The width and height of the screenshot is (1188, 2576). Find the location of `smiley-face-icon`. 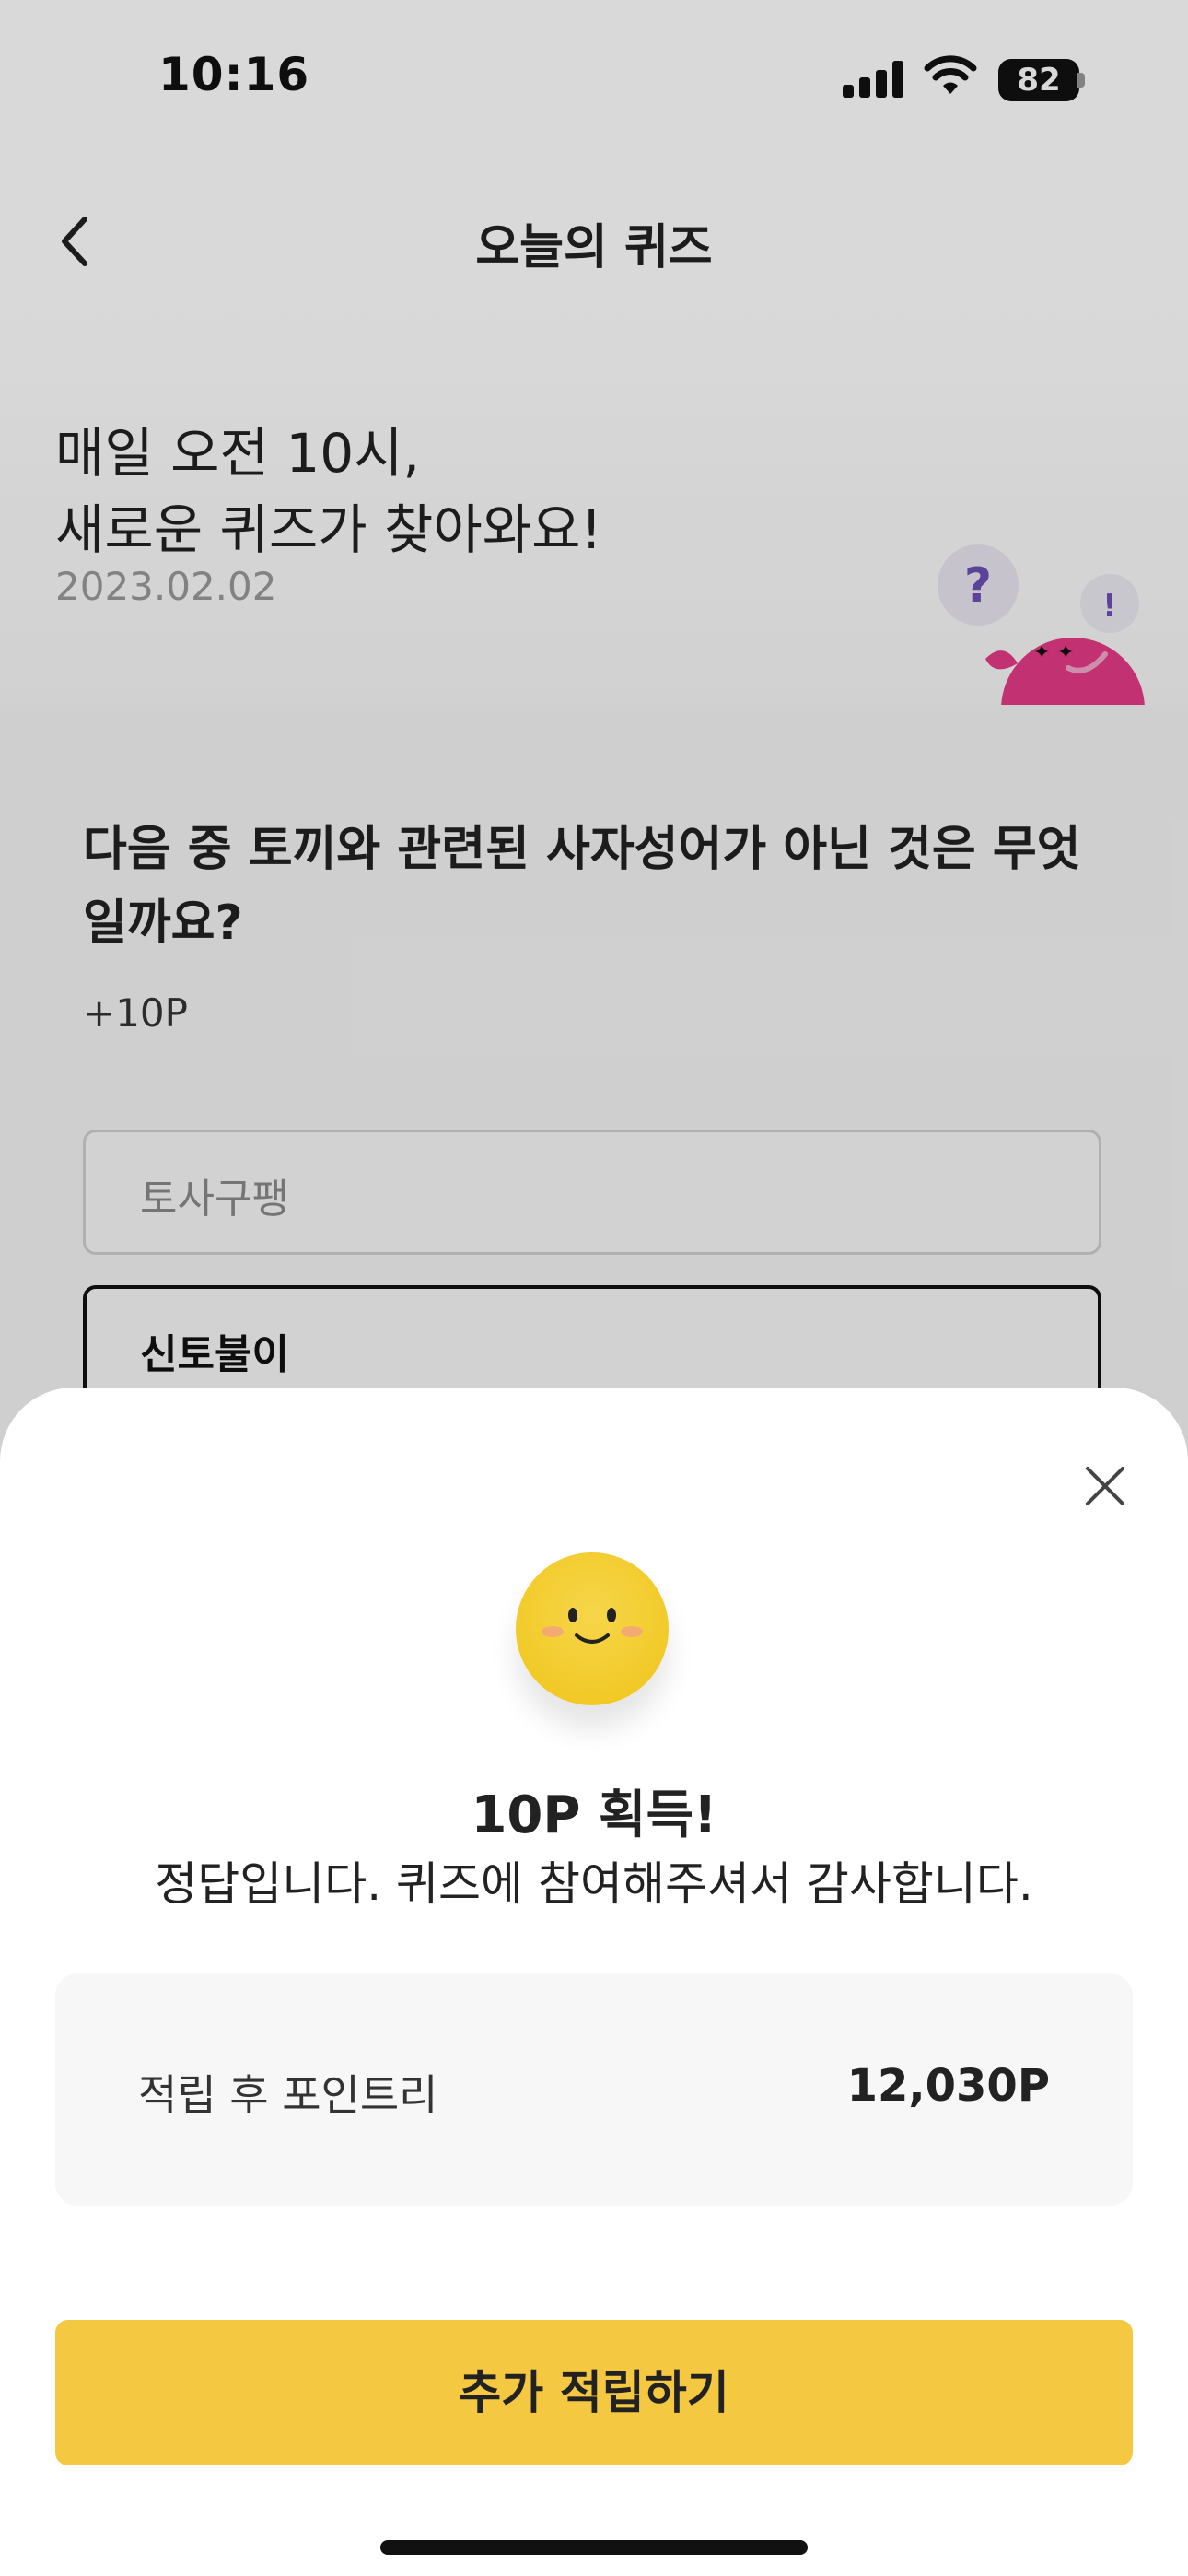

smiley-face-icon is located at coordinates (592, 1628).